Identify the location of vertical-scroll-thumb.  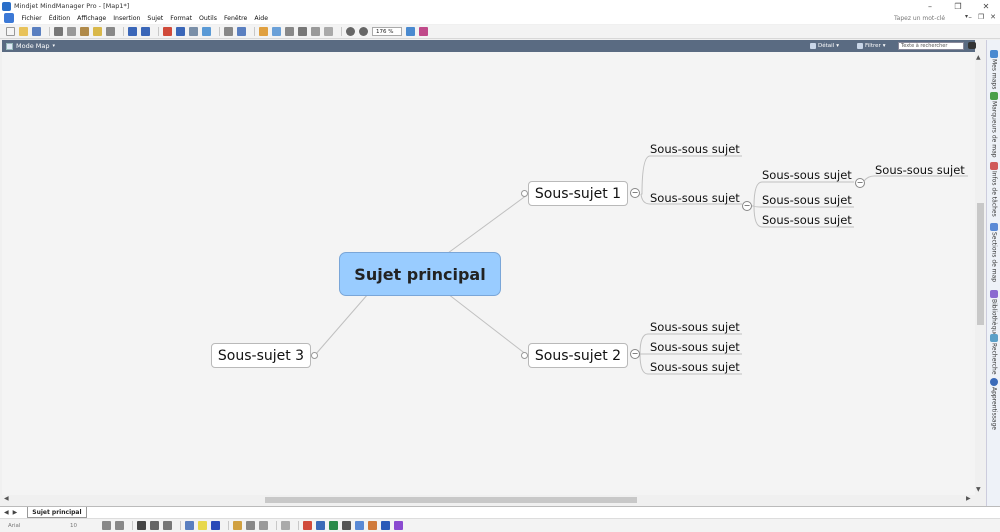
(980, 264).